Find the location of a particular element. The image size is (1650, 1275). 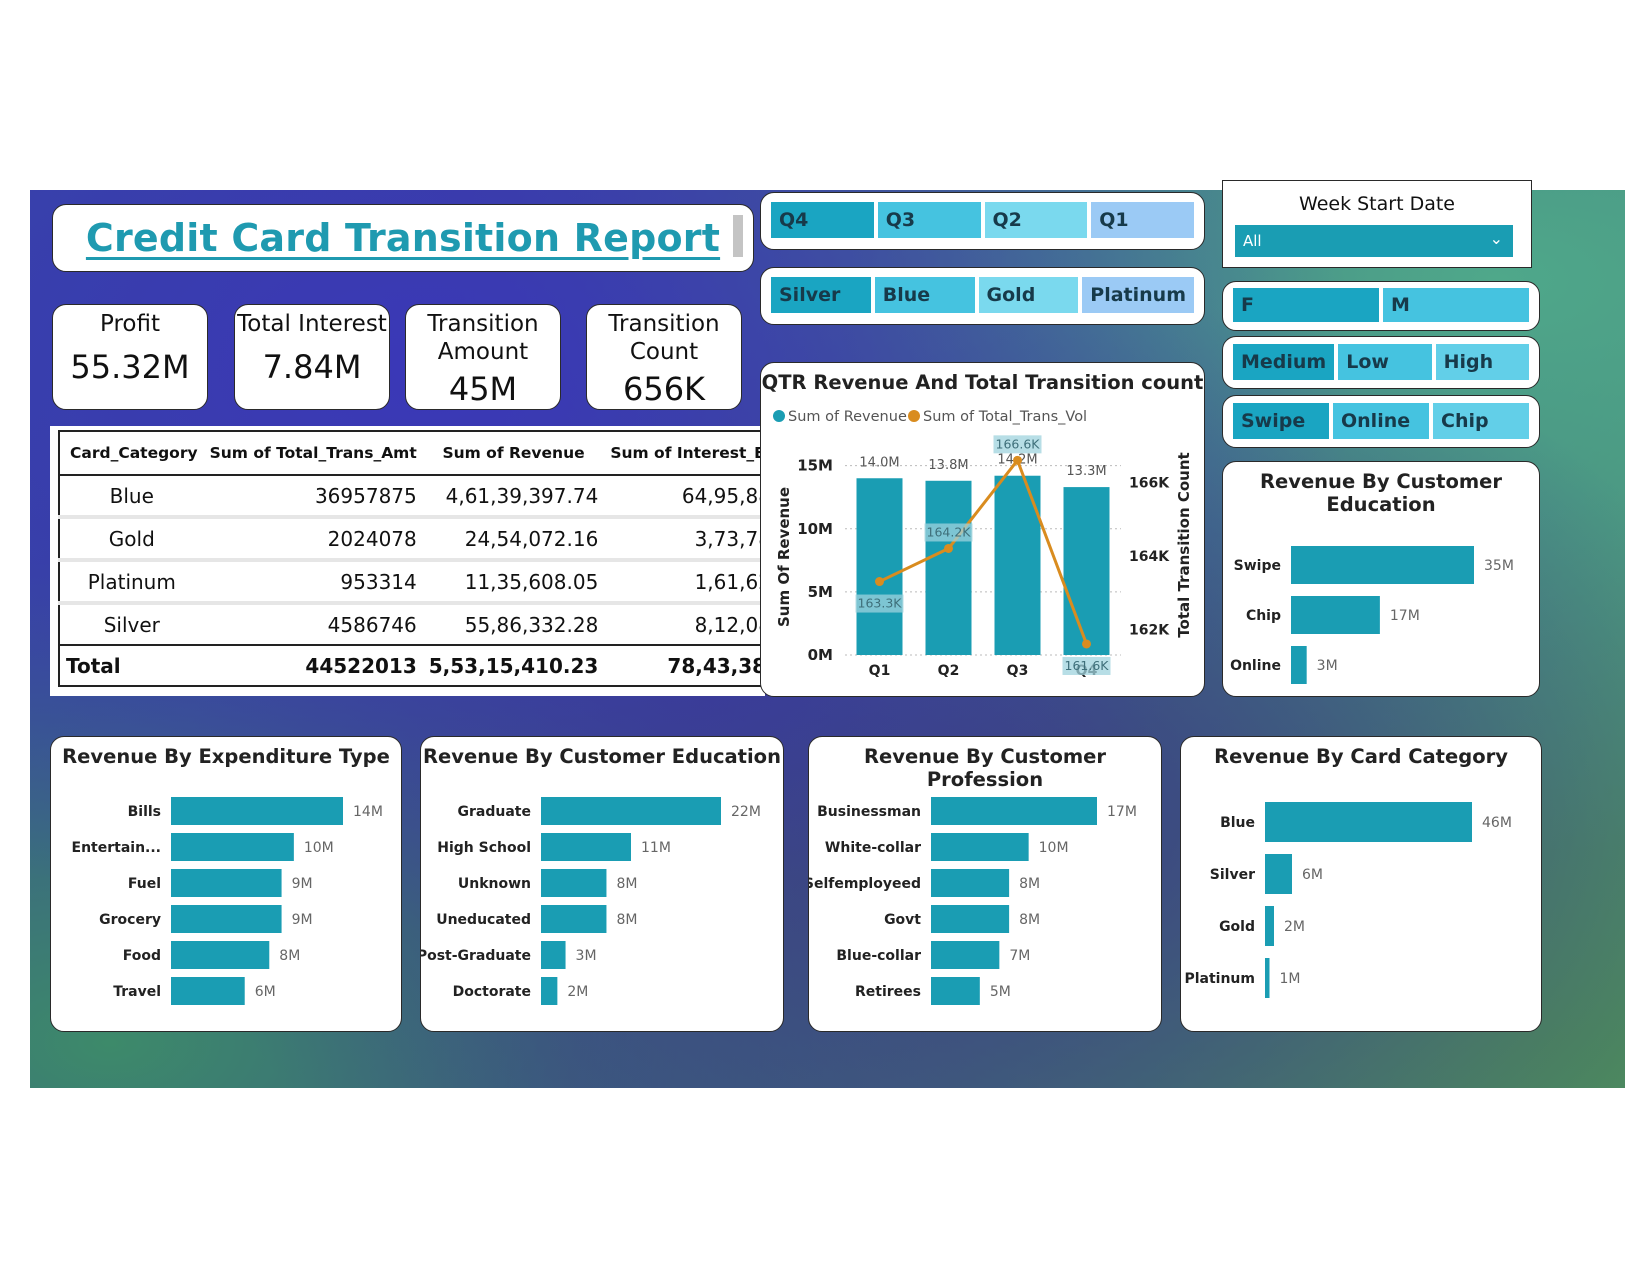

category-label: Blue is located at coordinates (1237, 823).